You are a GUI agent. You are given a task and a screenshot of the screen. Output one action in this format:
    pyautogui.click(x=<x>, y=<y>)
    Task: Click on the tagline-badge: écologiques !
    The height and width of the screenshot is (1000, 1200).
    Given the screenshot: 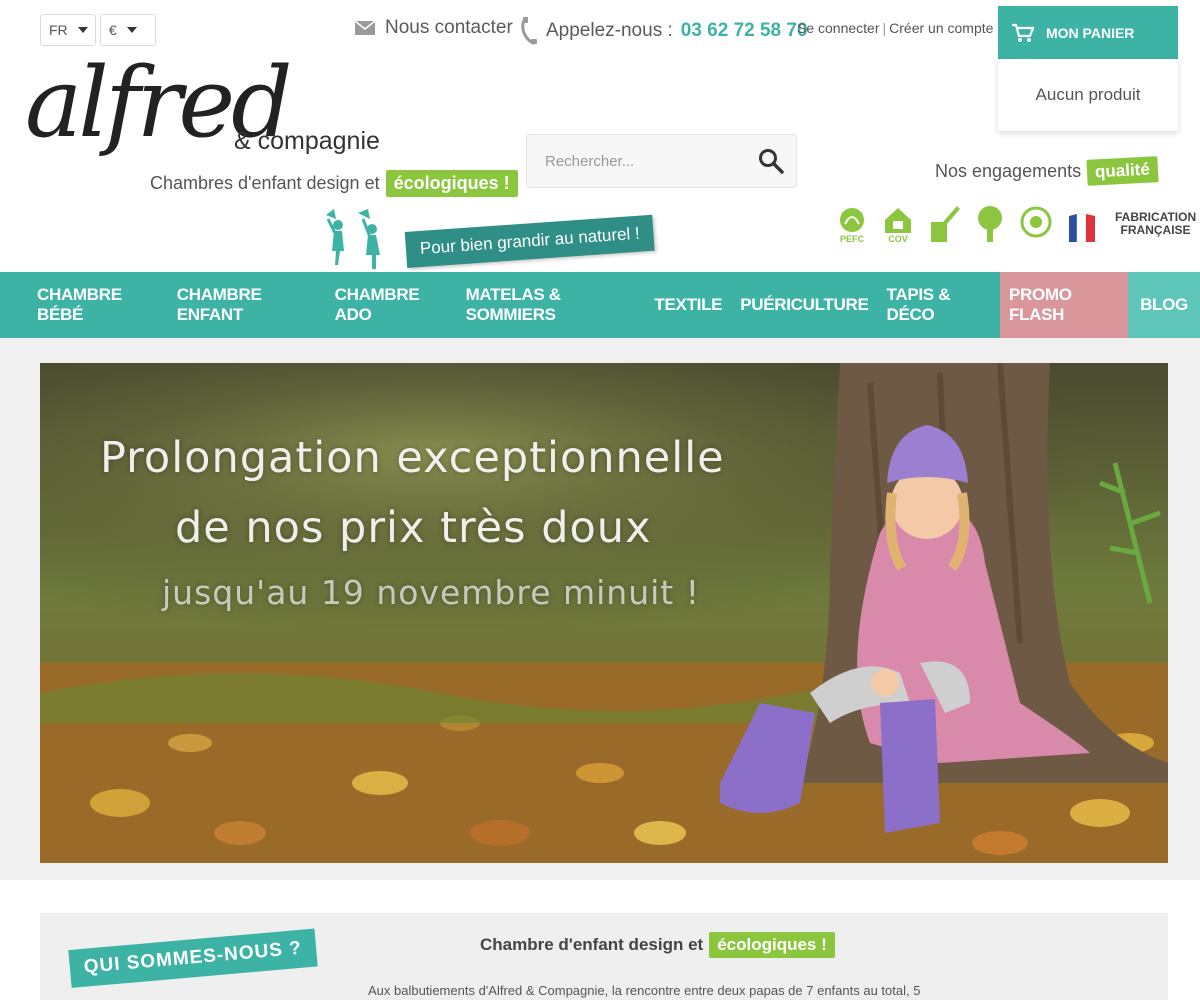 What is the action you would take?
    pyautogui.click(x=451, y=183)
    